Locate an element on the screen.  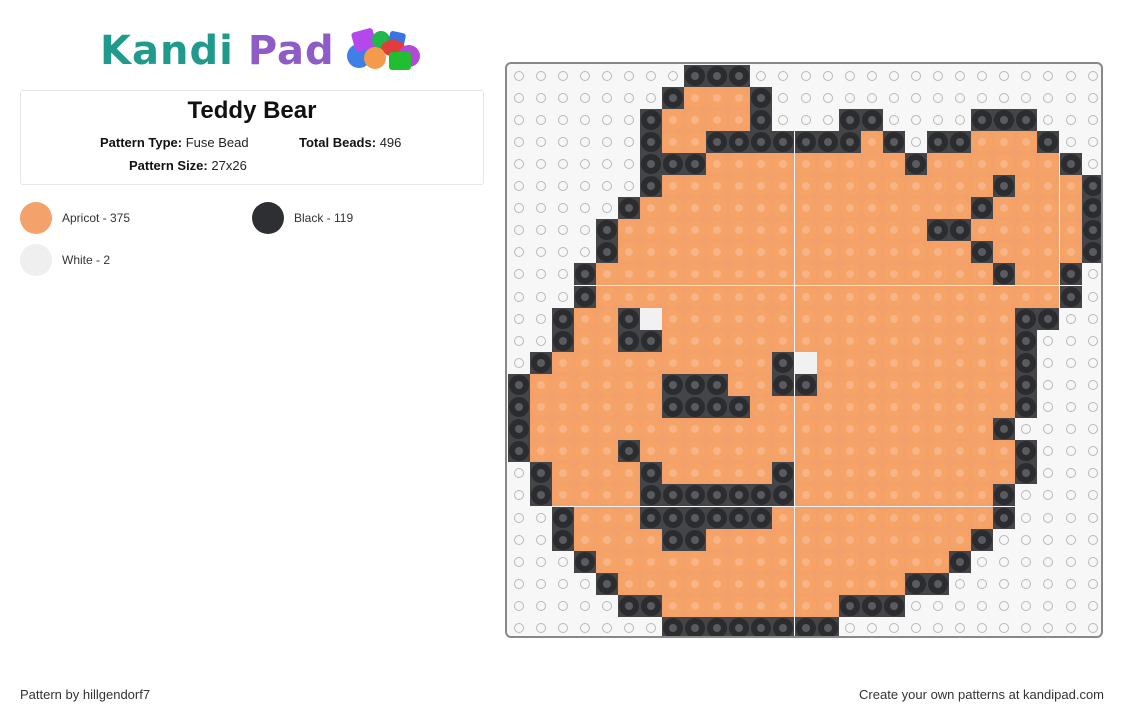
color-swatch-apricot is located at coordinates (36, 218).